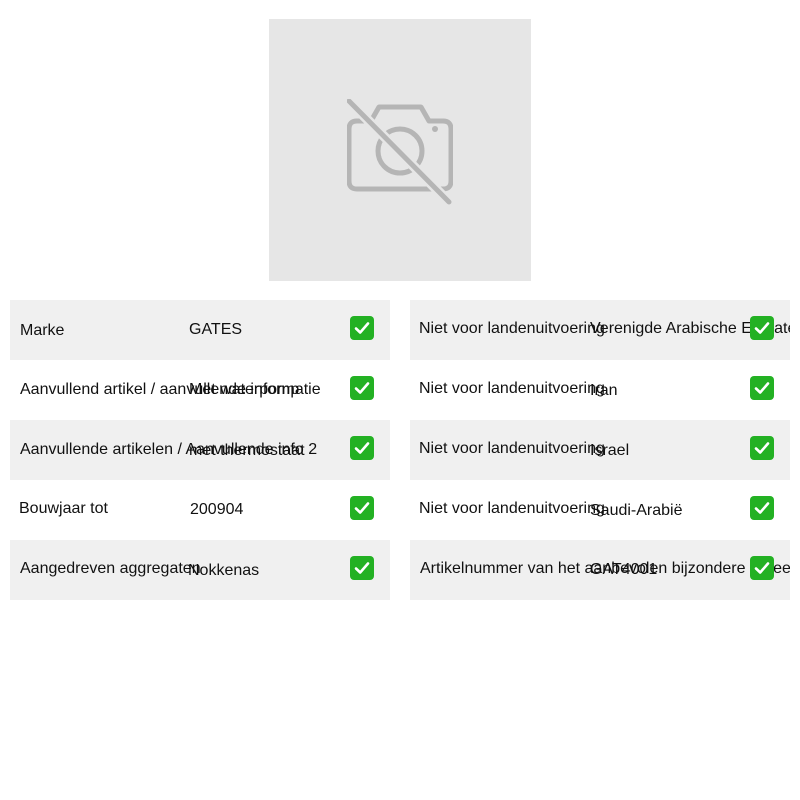 Image resolution: width=800 pixels, height=800 pixels. Describe the element at coordinates (244, 389) in the screenshot. I see `row-value: Met waterpomp` at that location.